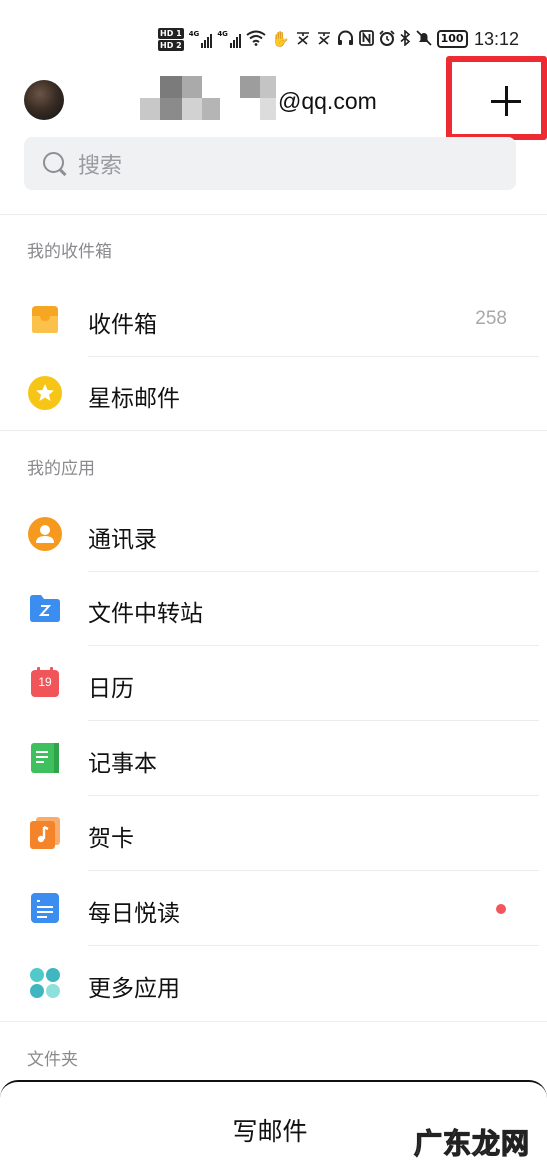 Image resolution: width=547 pixels, height=1170 pixels. Describe the element at coordinates (201, 39) in the screenshot. I see `signal-icon: 4G` at that location.